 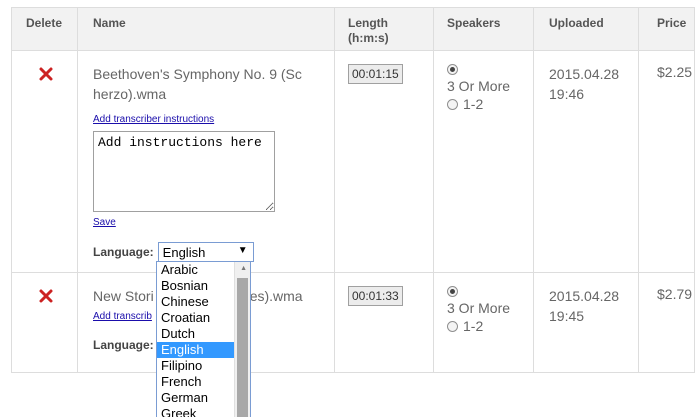 What do you see at coordinates (184, 171) in the screenshot?
I see `instructions-textarea` at bounding box center [184, 171].